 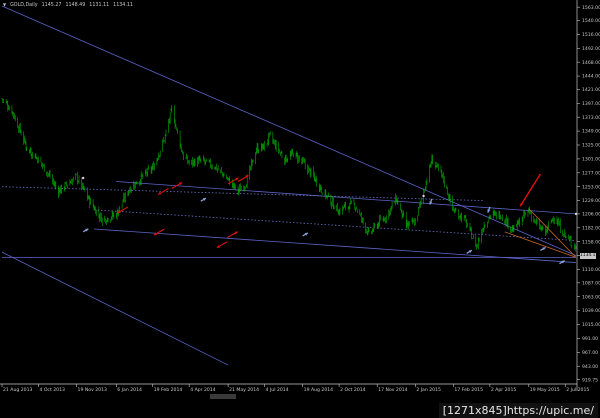 I want to click on y-tick-label: 1563.00, so click(x=591, y=8).